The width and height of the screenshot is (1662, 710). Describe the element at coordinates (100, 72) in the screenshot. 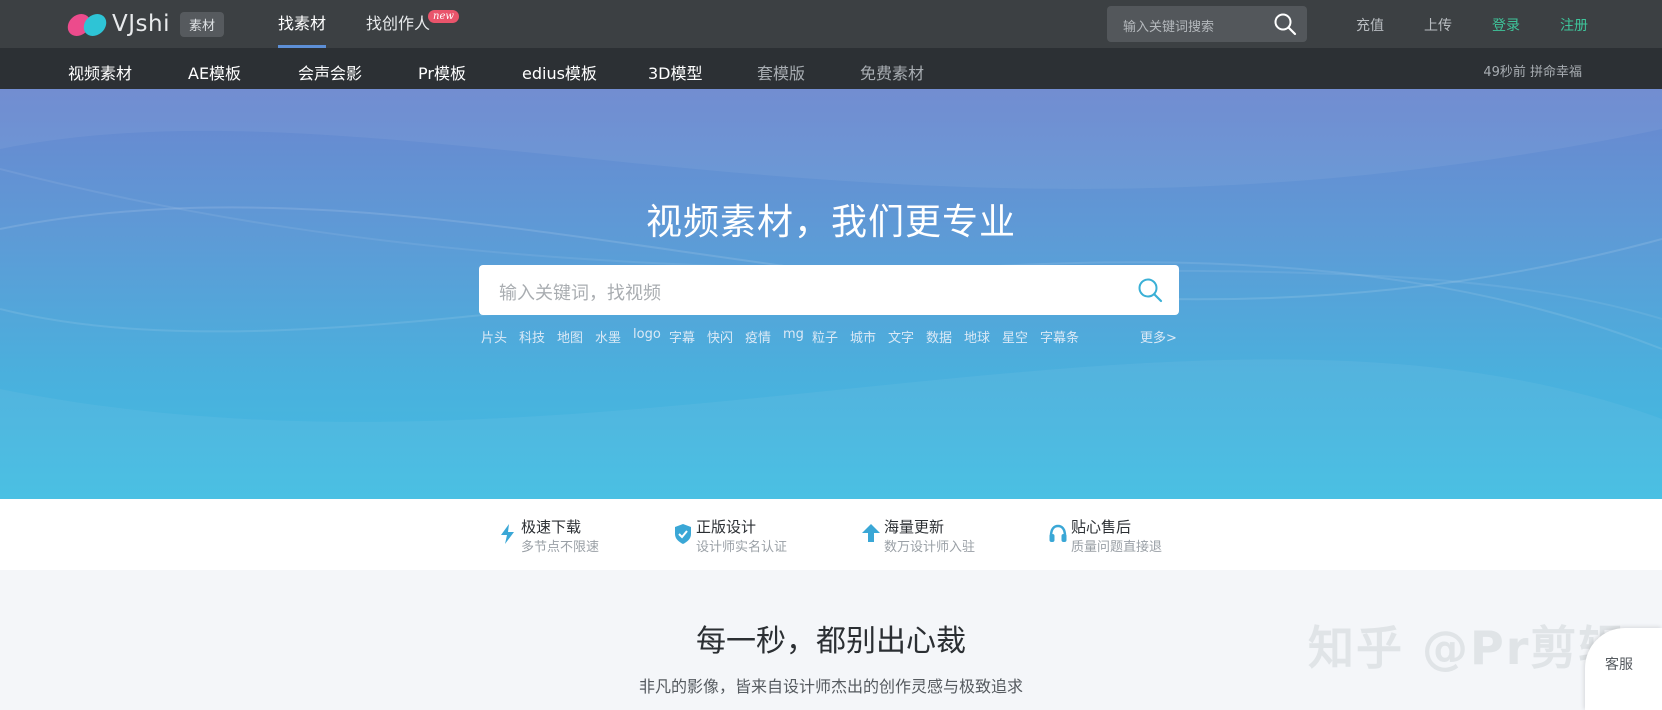

I see `category-video: 视频素材` at that location.